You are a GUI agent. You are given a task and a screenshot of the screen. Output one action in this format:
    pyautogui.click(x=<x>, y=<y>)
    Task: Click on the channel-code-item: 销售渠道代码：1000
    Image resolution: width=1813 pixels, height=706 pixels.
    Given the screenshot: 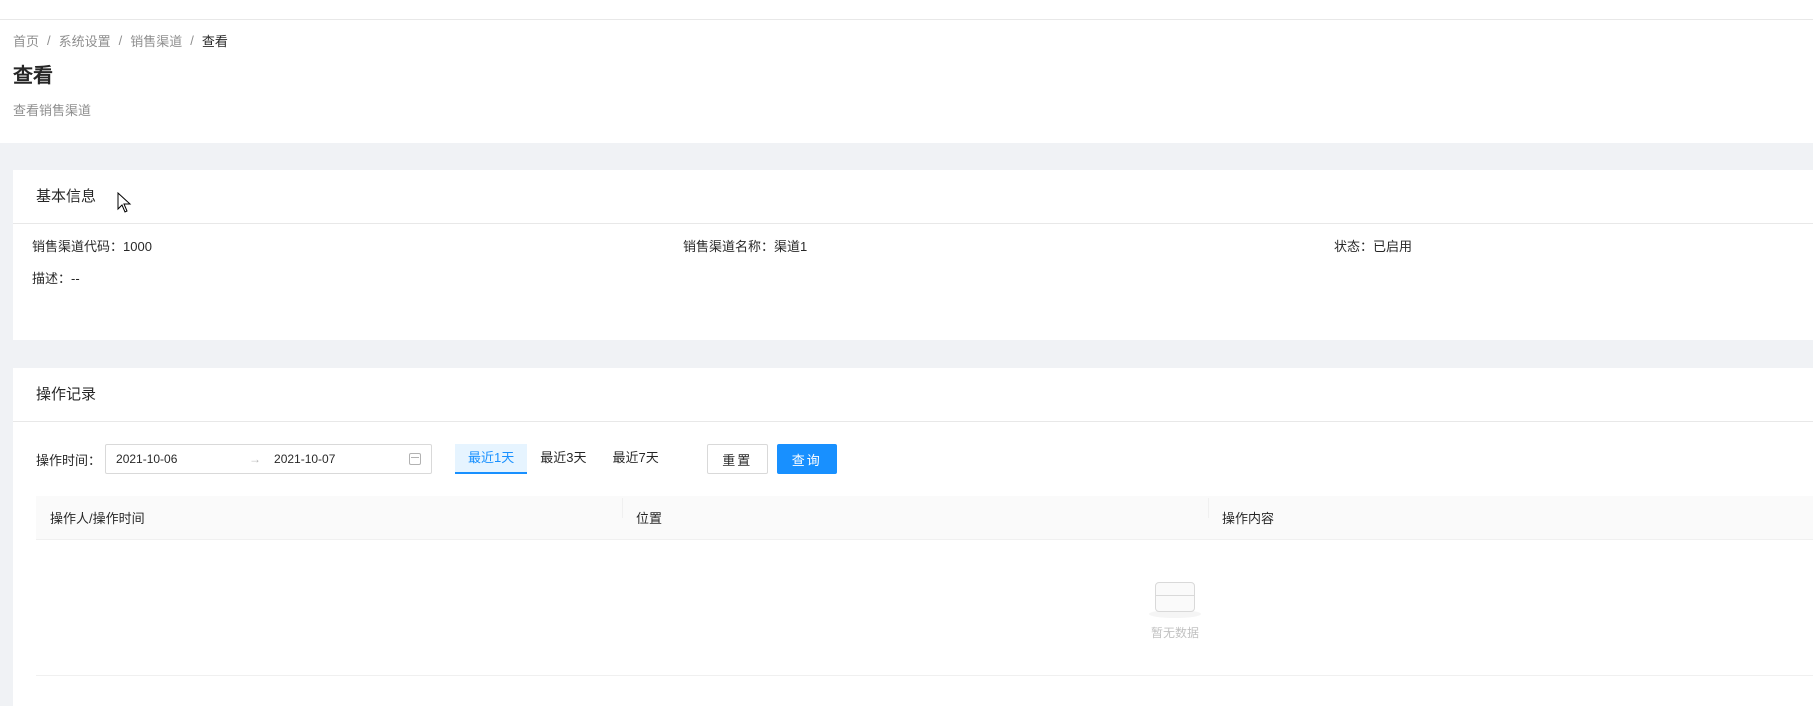 What is the action you would take?
    pyautogui.click(x=92, y=245)
    